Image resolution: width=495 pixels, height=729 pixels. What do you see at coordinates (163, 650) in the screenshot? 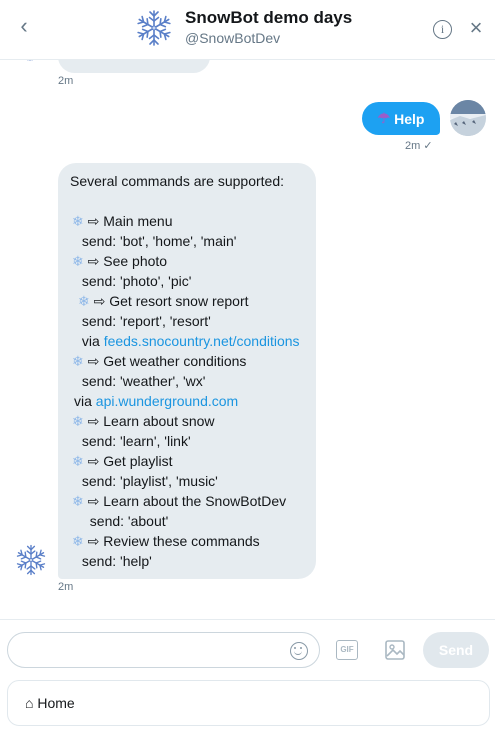
I see `message-input` at bounding box center [163, 650].